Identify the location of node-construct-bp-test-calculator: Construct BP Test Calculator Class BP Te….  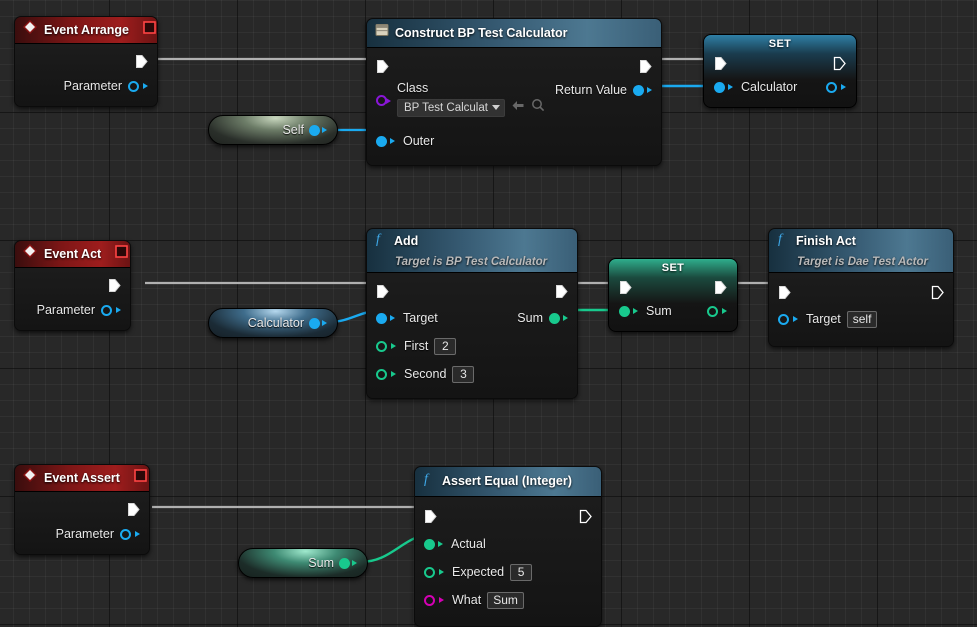
(514, 92).